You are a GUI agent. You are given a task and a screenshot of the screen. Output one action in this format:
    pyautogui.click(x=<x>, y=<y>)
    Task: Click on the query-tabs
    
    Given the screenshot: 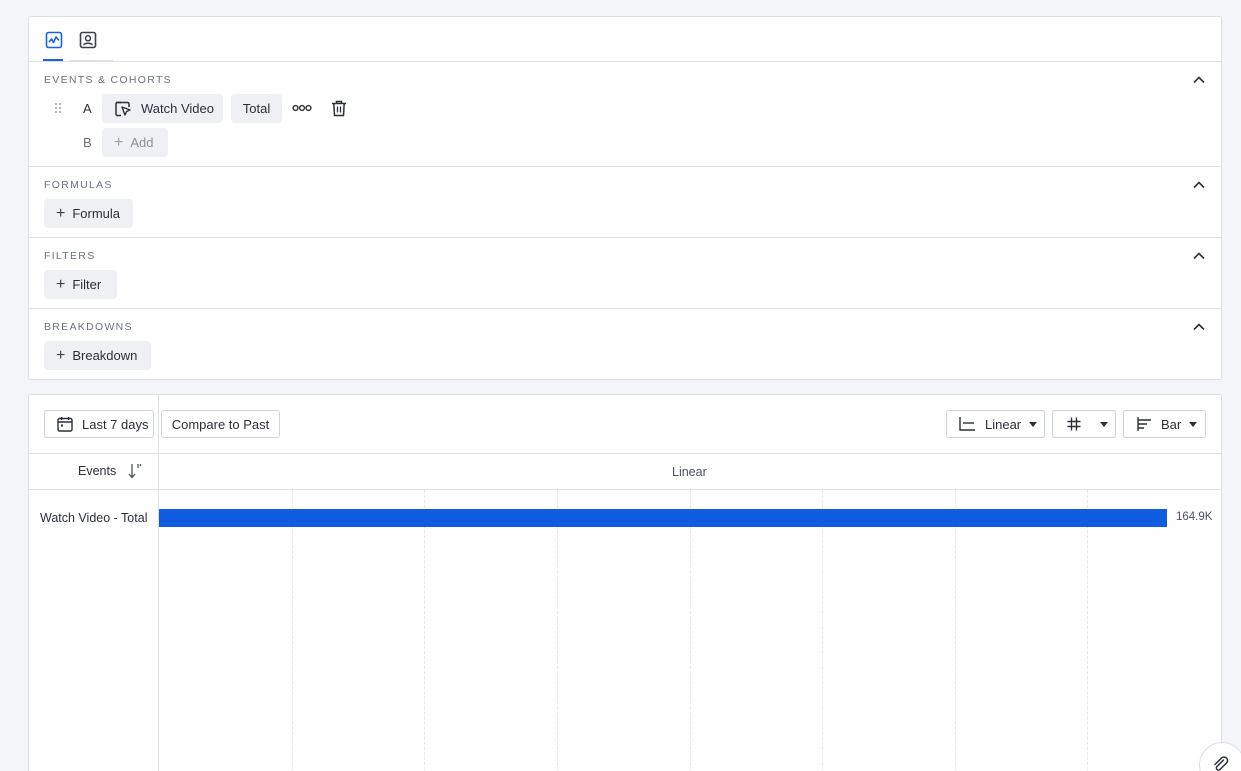 What is the action you would take?
    pyautogui.click(x=625, y=39)
    